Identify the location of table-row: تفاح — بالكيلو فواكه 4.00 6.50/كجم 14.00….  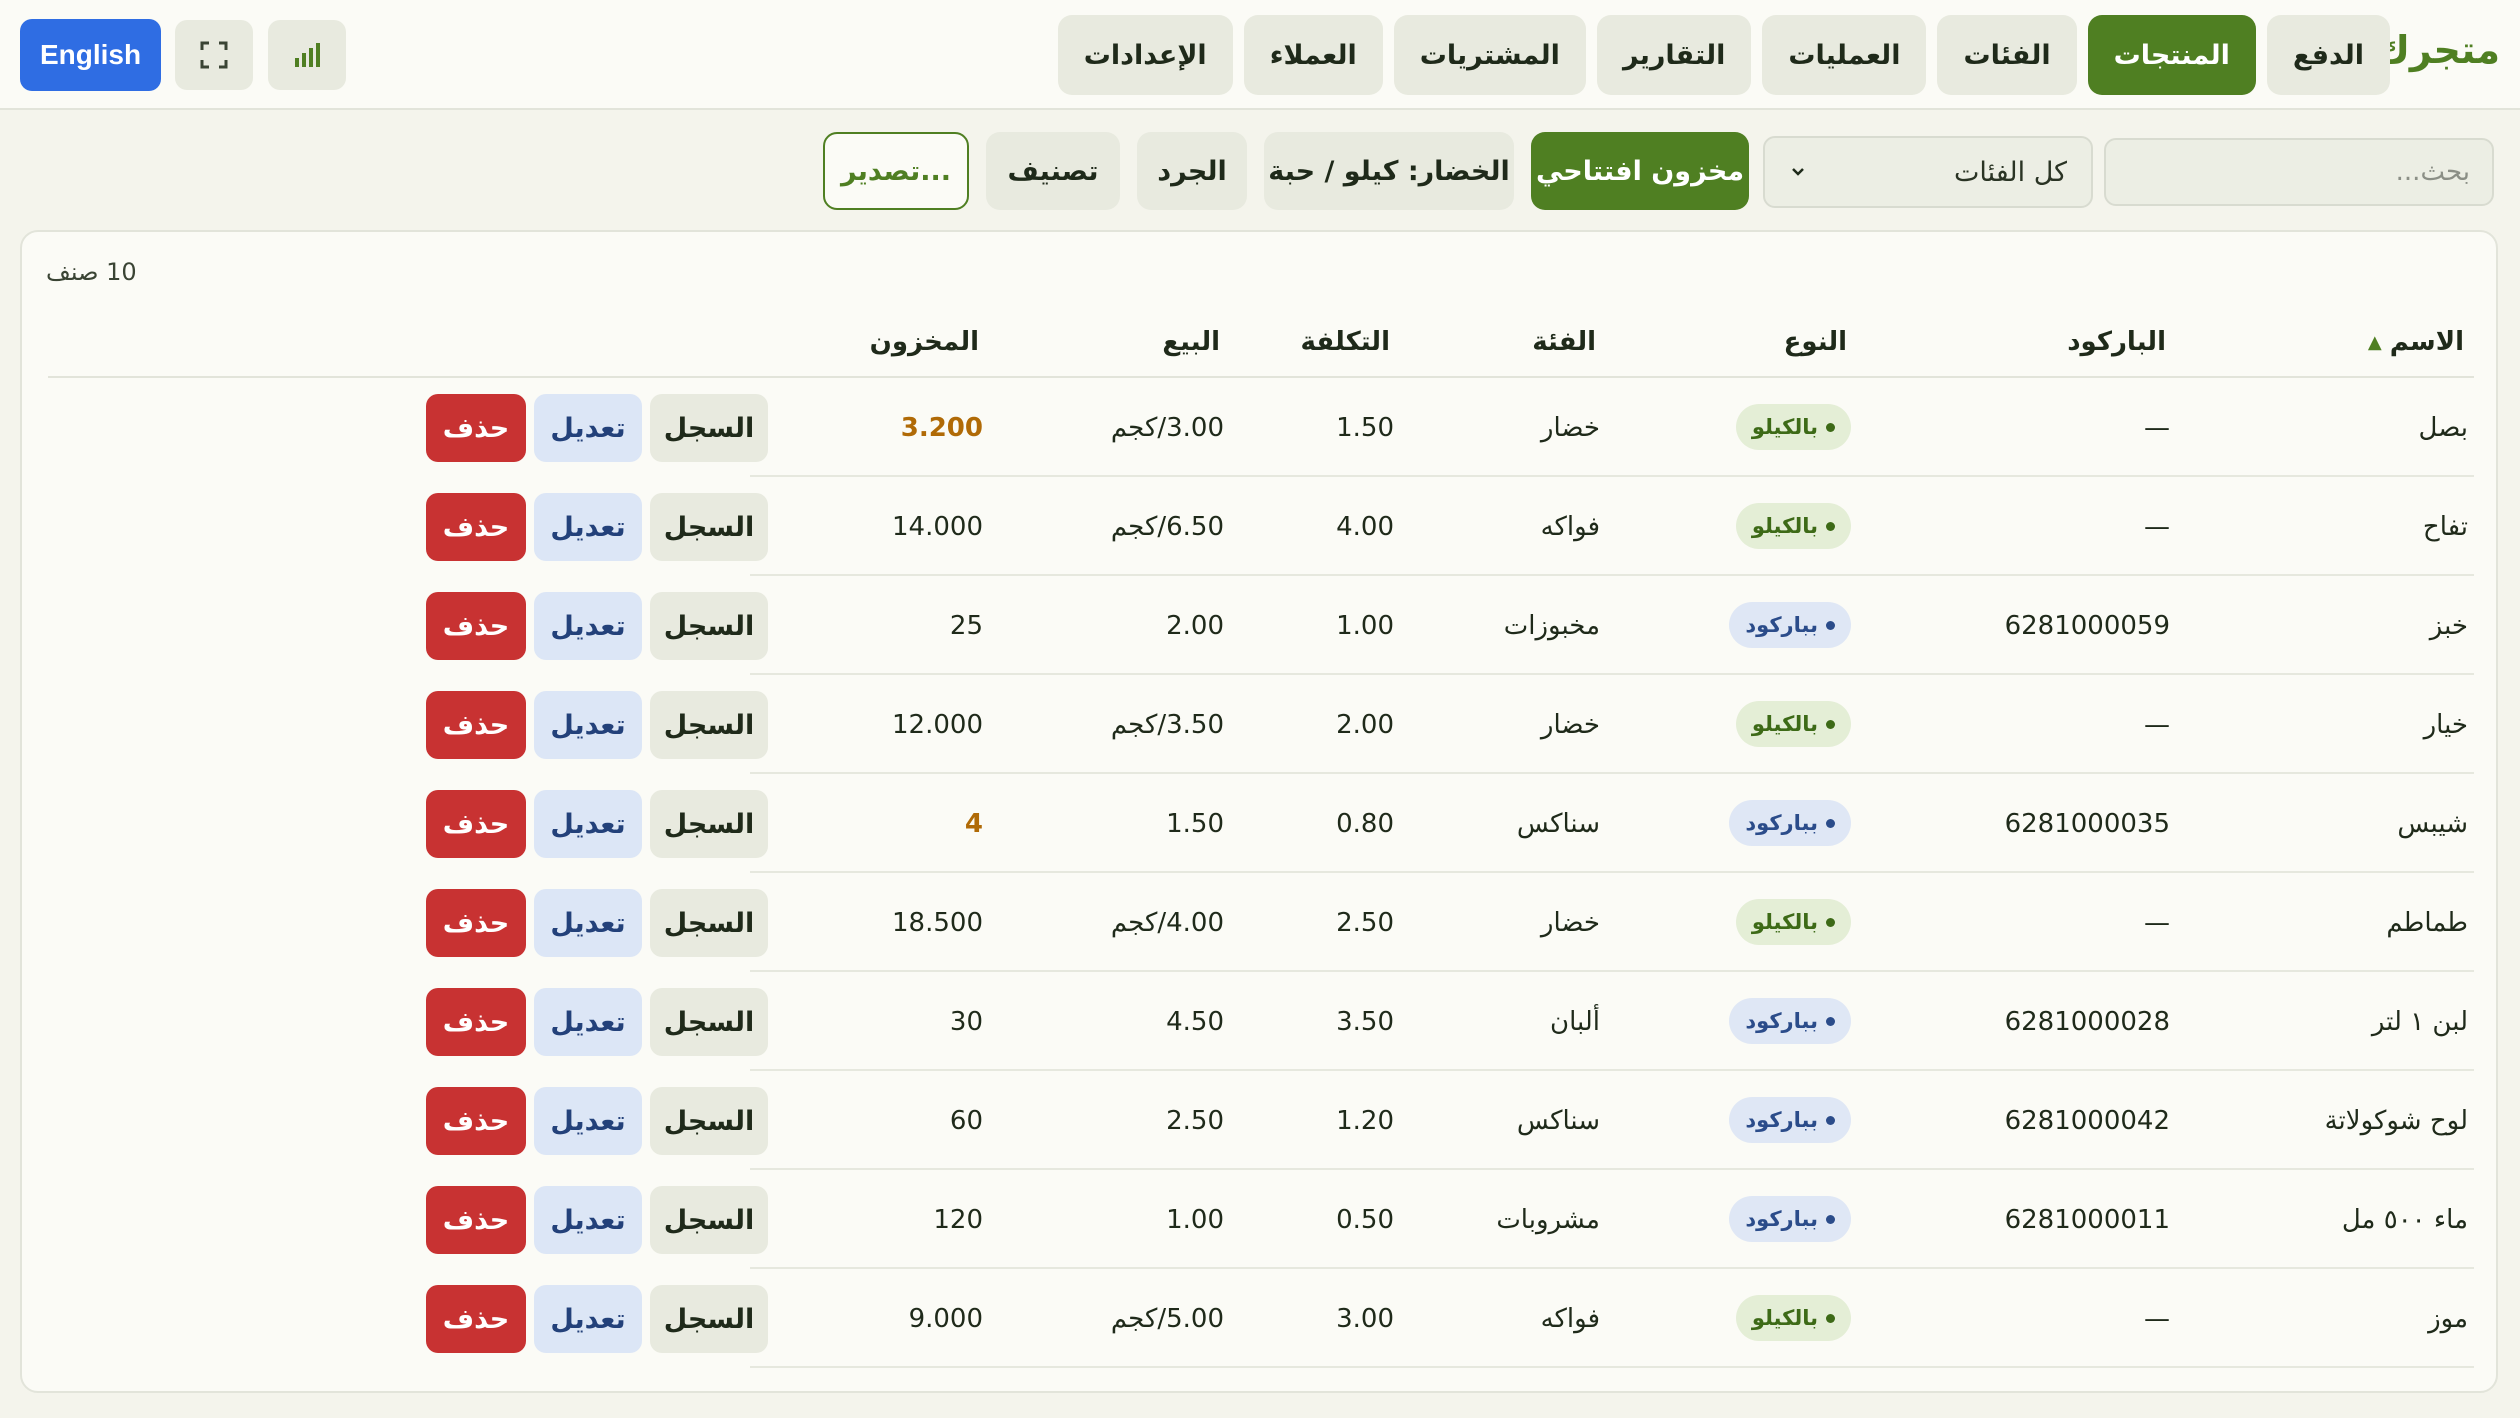
(1261, 526).